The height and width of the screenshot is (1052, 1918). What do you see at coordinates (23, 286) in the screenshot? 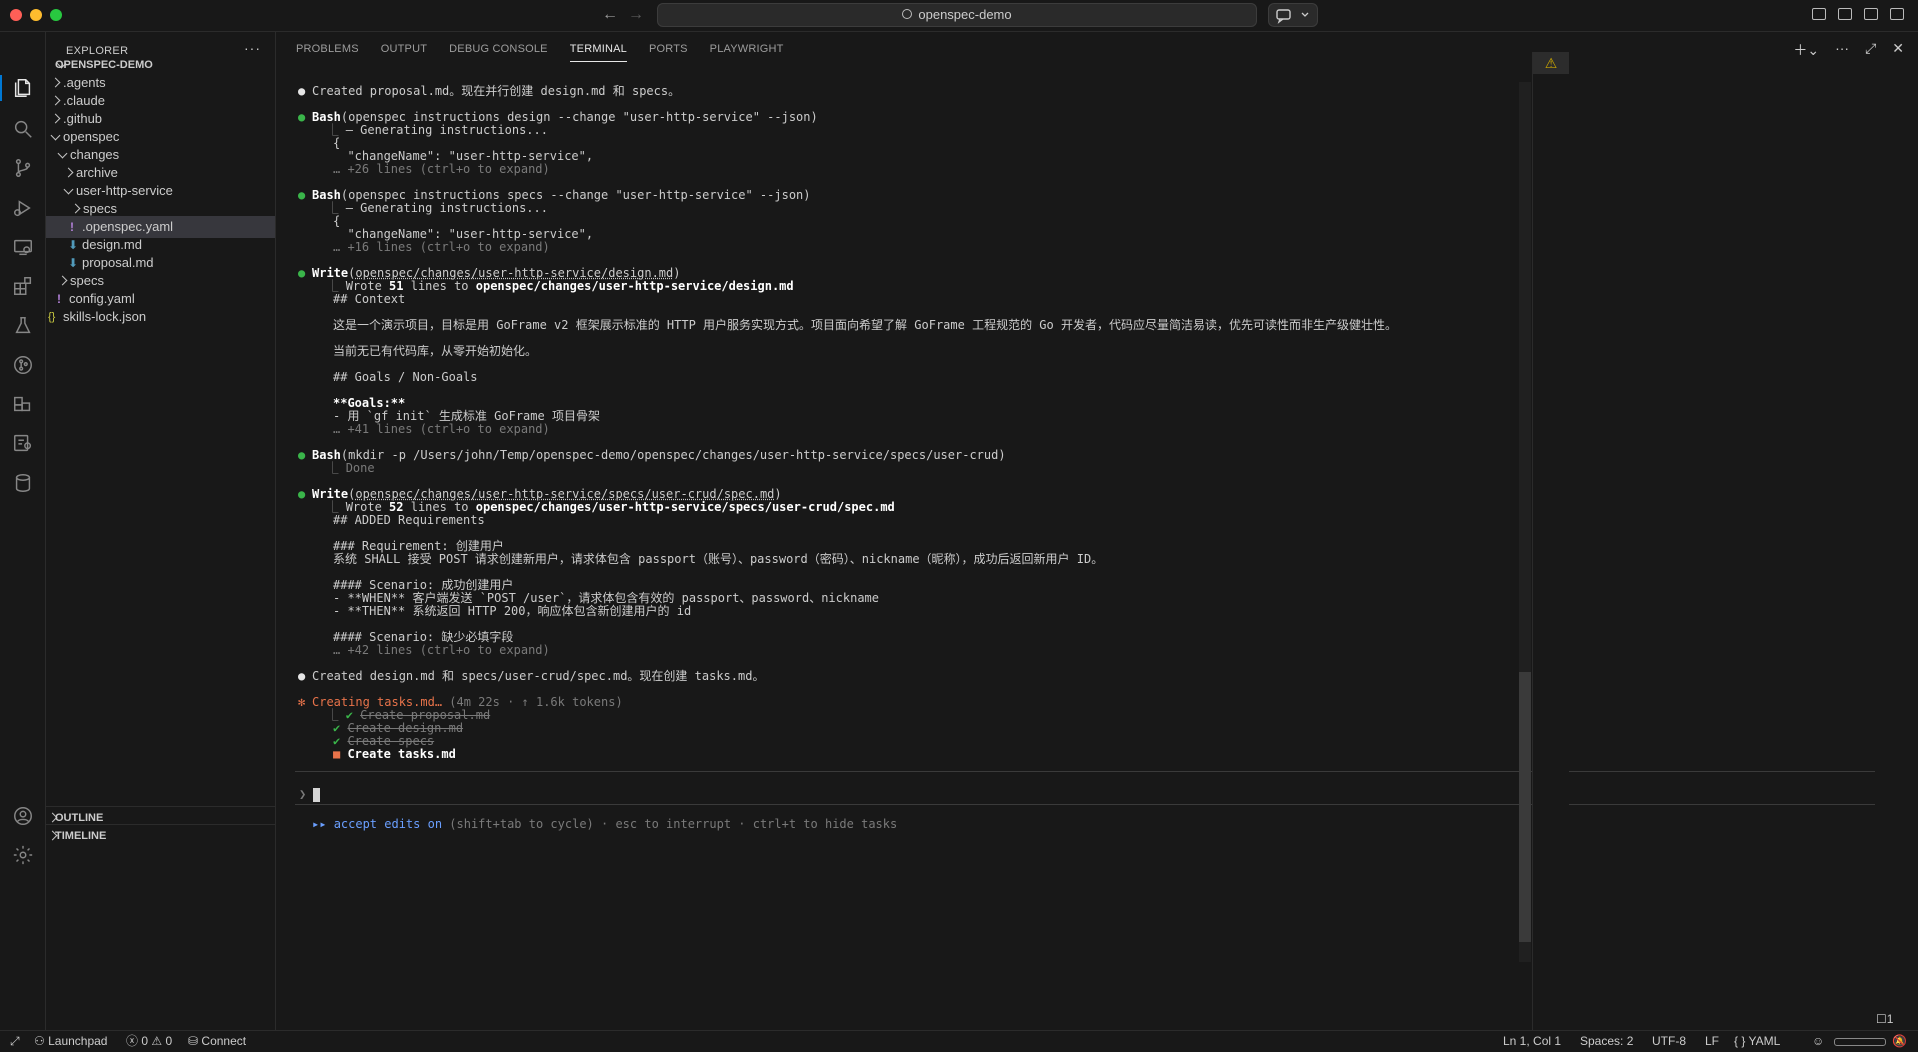
I see `extensions-icon` at bounding box center [23, 286].